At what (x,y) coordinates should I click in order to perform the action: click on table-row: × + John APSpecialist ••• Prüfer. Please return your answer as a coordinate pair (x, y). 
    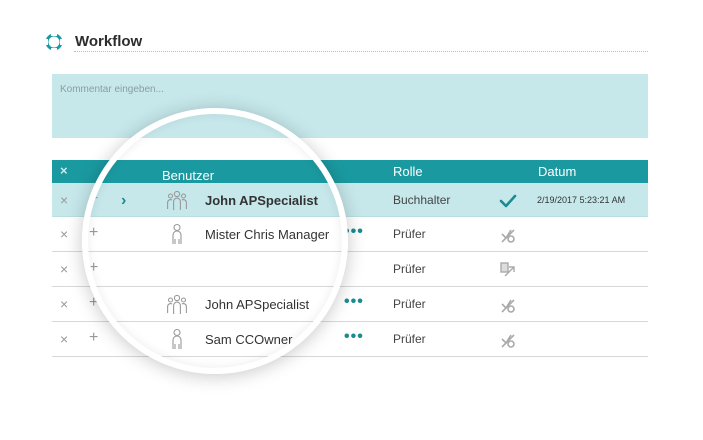
    Looking at the image, I should click on (350, 304).